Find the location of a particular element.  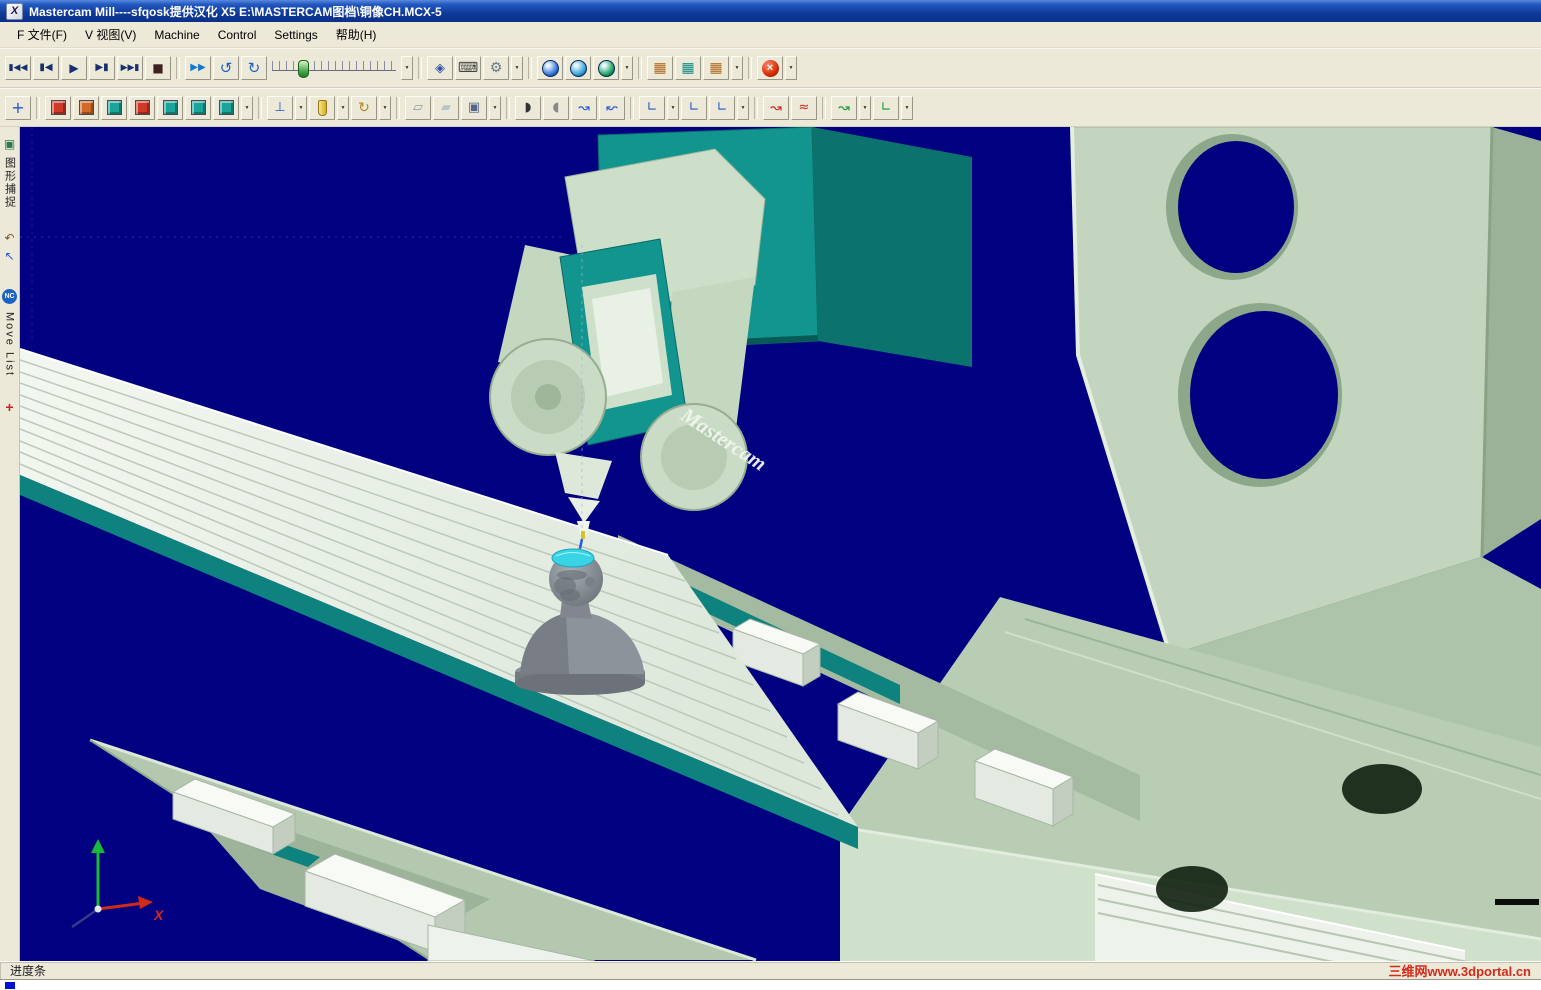

stock-solid-button-icon: ▰ is located at coordinates (446, 107).